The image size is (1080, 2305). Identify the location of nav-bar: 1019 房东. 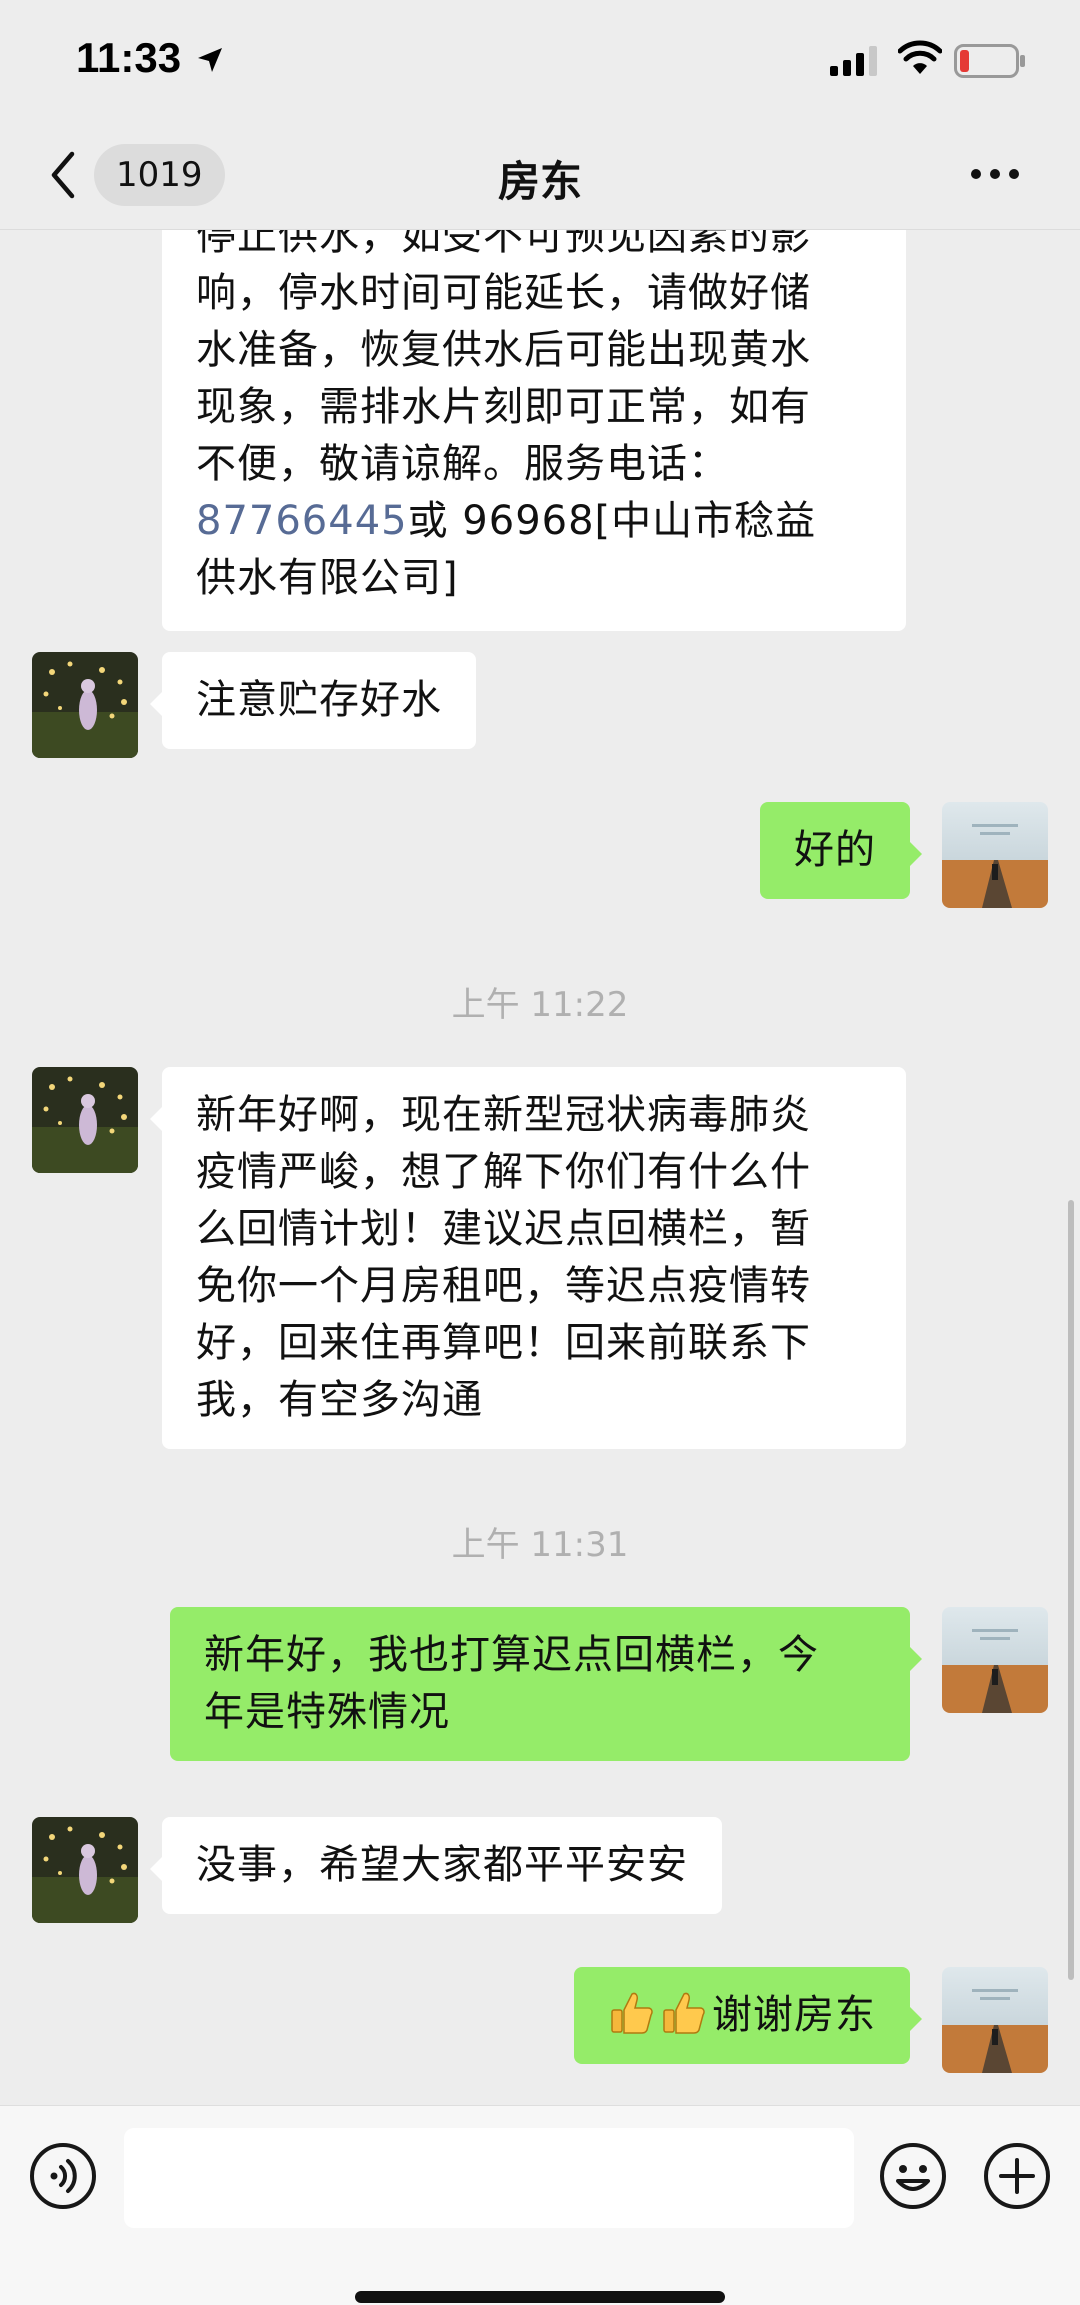
(540, 175).